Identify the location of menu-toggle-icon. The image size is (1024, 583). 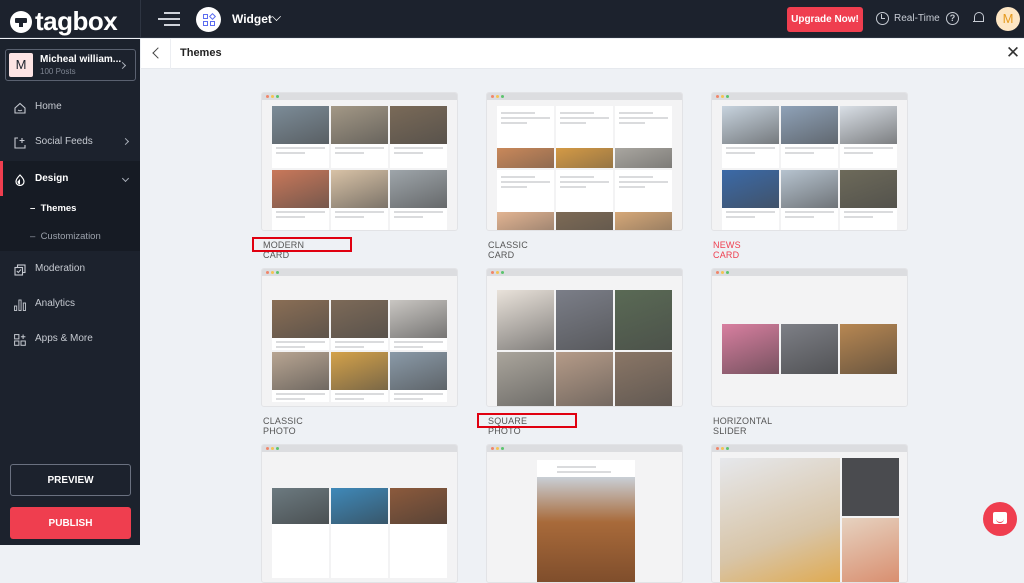
(169, 19).